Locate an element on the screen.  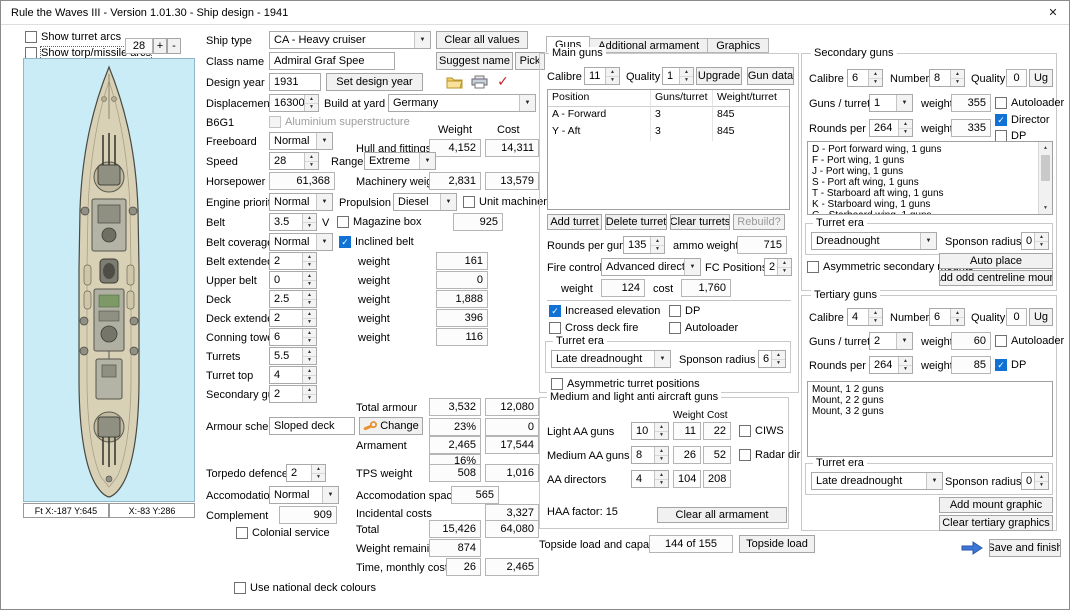
auto-place-button: Auto place is located at coordinates (996, 261).